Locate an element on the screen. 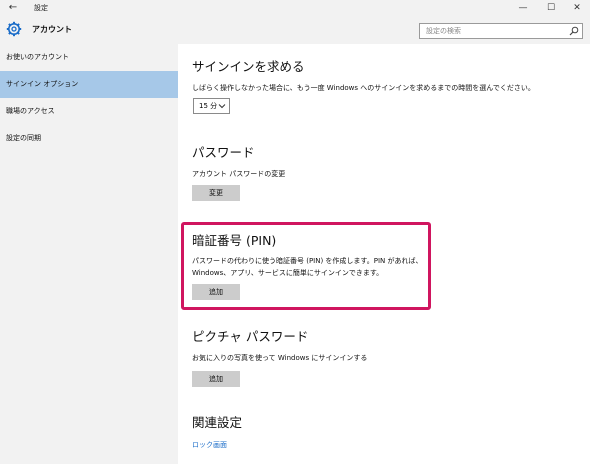 The width and height of the screenshot is (590, 464). sidebar-item-signin-options: サインイン オプション is located at coordinates (89, 84).